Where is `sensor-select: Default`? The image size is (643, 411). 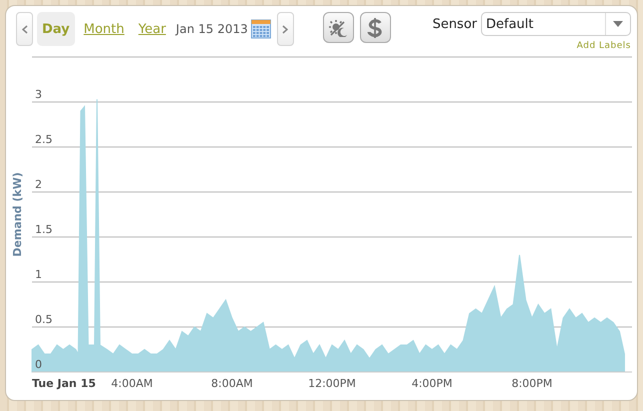
sensor-select: Default is located at coordinates (556, 24).